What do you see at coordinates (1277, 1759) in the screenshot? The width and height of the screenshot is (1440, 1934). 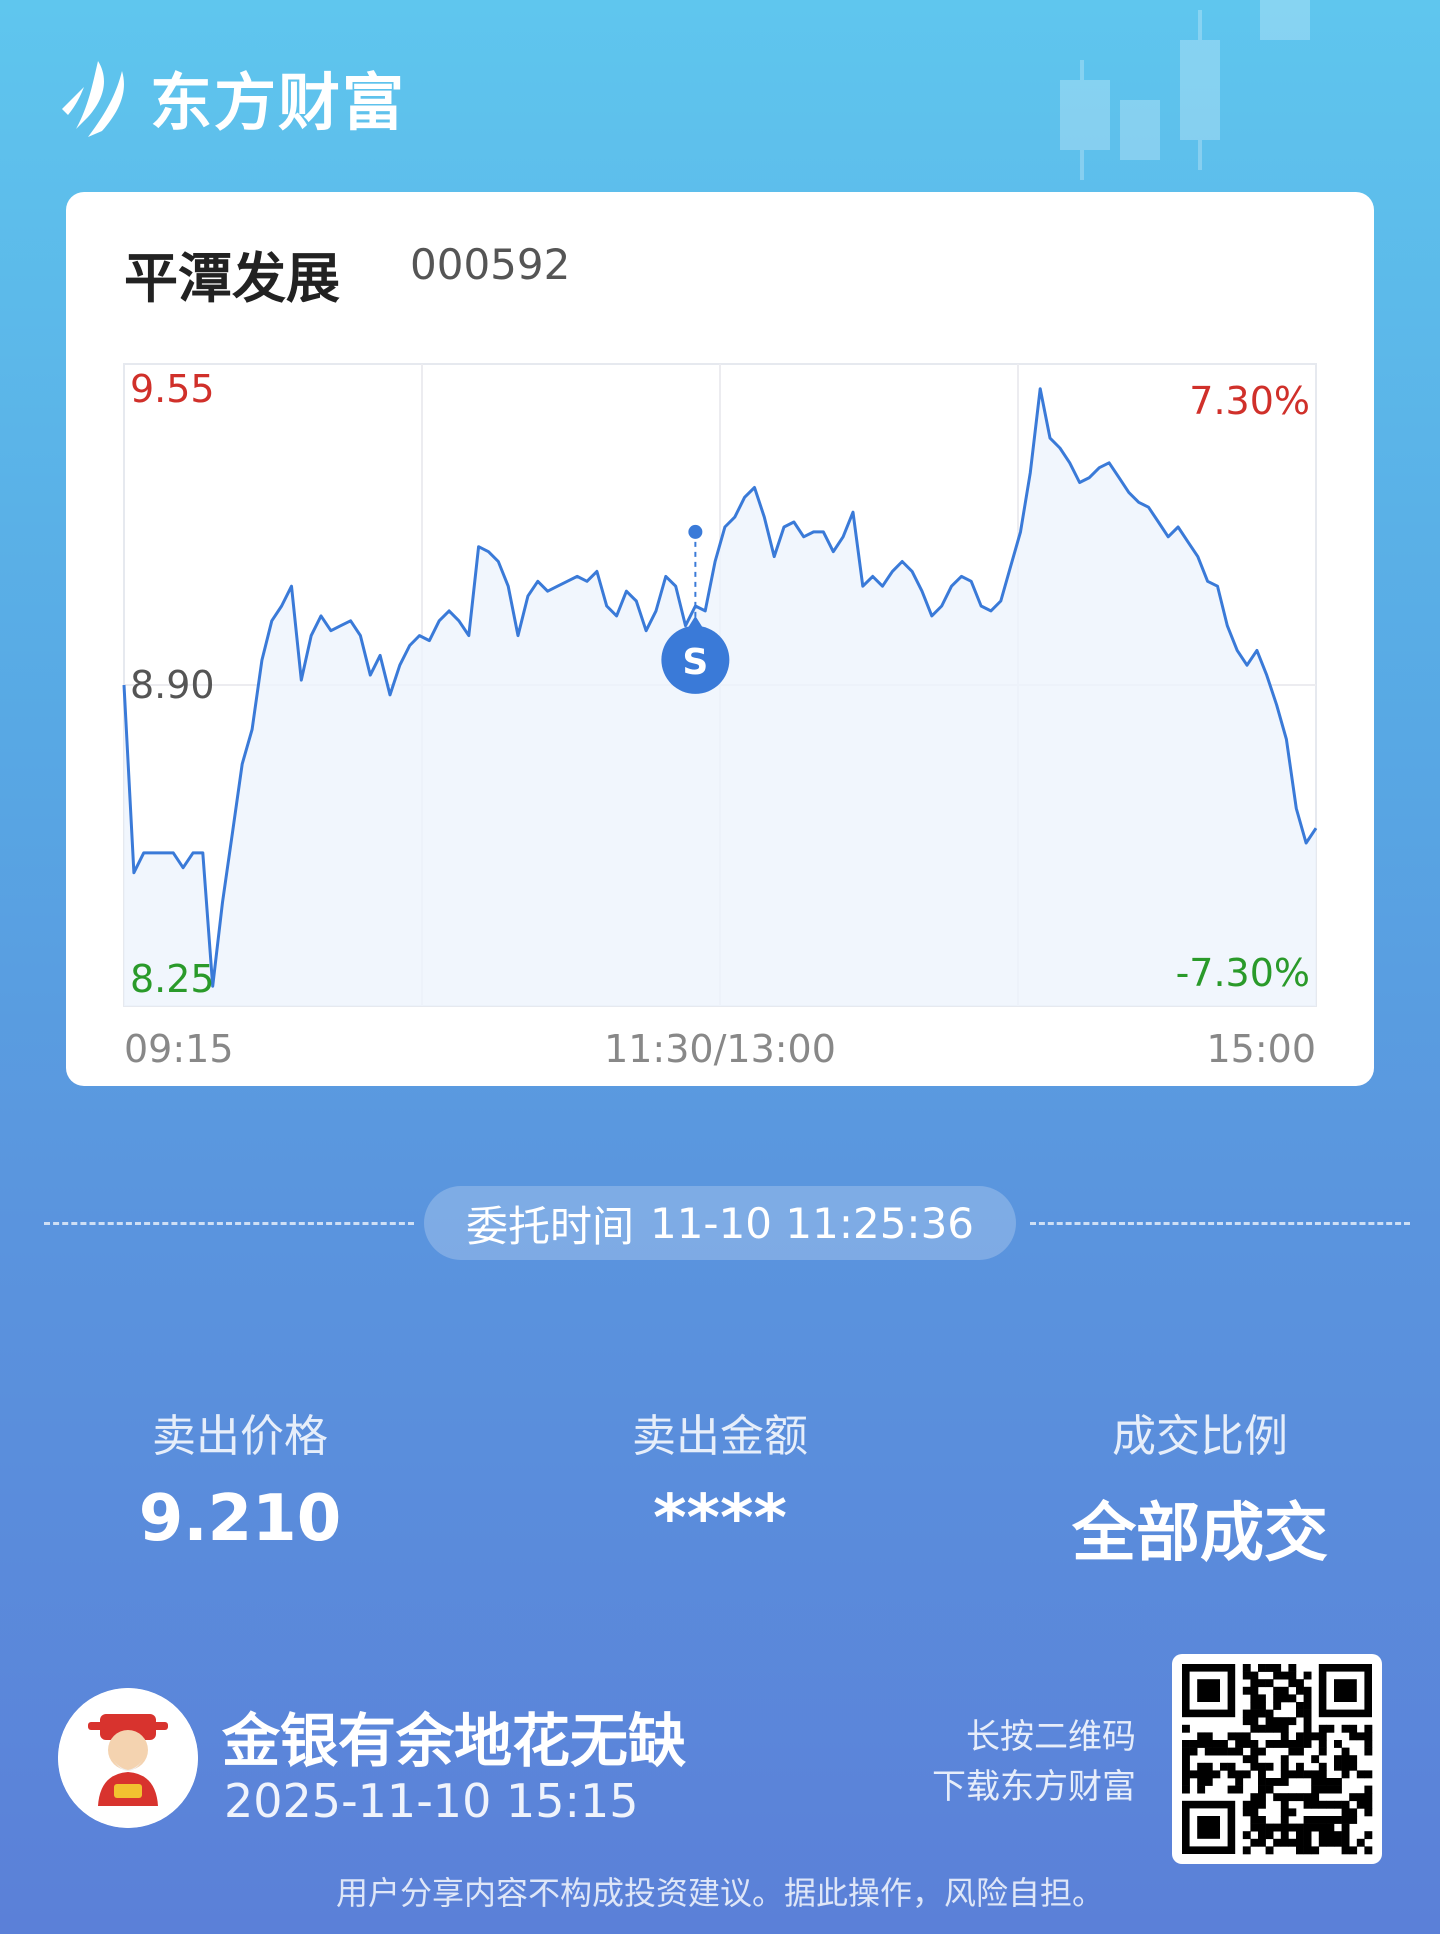 I see `download-qr-code` at bounding box center [1277, 1759].